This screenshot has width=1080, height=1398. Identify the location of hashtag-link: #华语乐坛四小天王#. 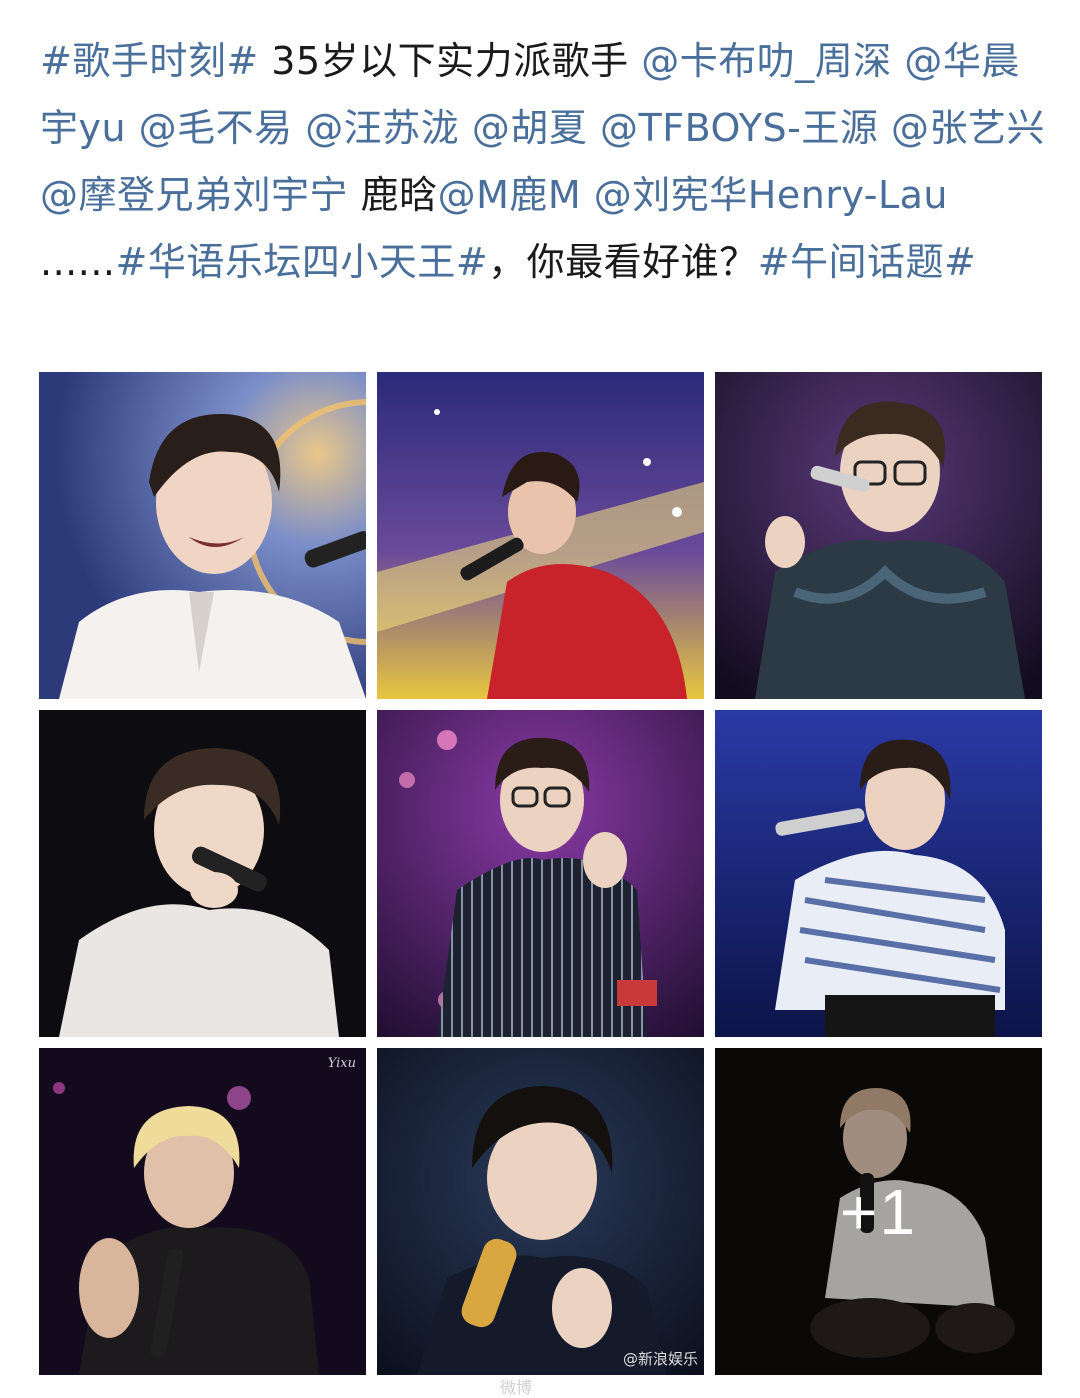
(301, 262).